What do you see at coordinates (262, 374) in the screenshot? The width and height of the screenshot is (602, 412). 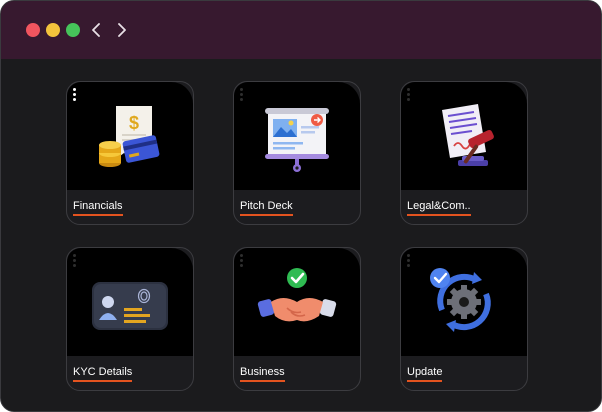 I see `card-label: Business` at bounding box center [262, 374].